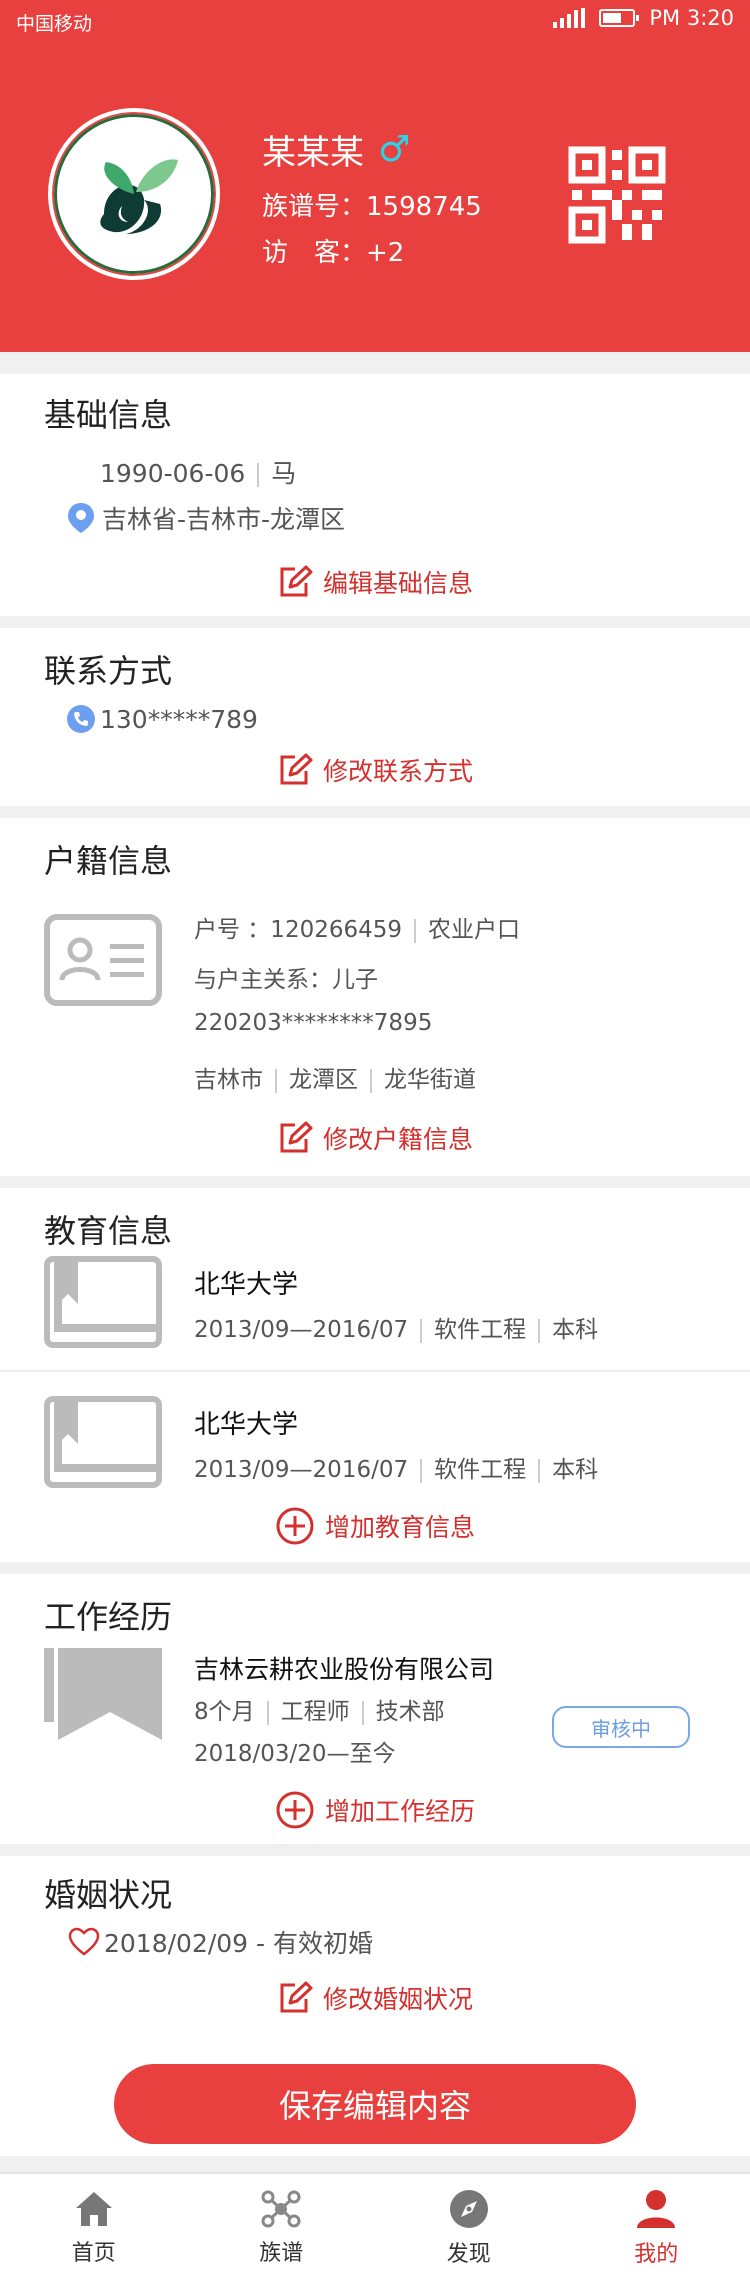 The height and width of the screenshot is (2282, 750). What do you see at coordinates (94, 2228) in the screenshot?
I see `tab-home: 首页` at bounding box center [94, 2228].